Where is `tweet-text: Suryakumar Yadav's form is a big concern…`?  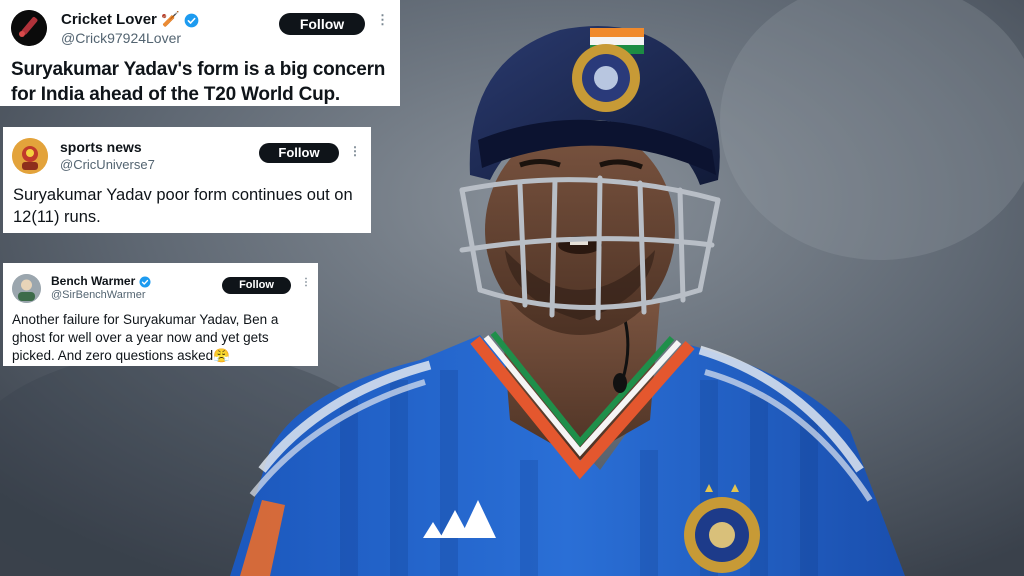 tweet-text: Suryakumar Yadav's form is a big concern… is located at coordinates (198, 82).